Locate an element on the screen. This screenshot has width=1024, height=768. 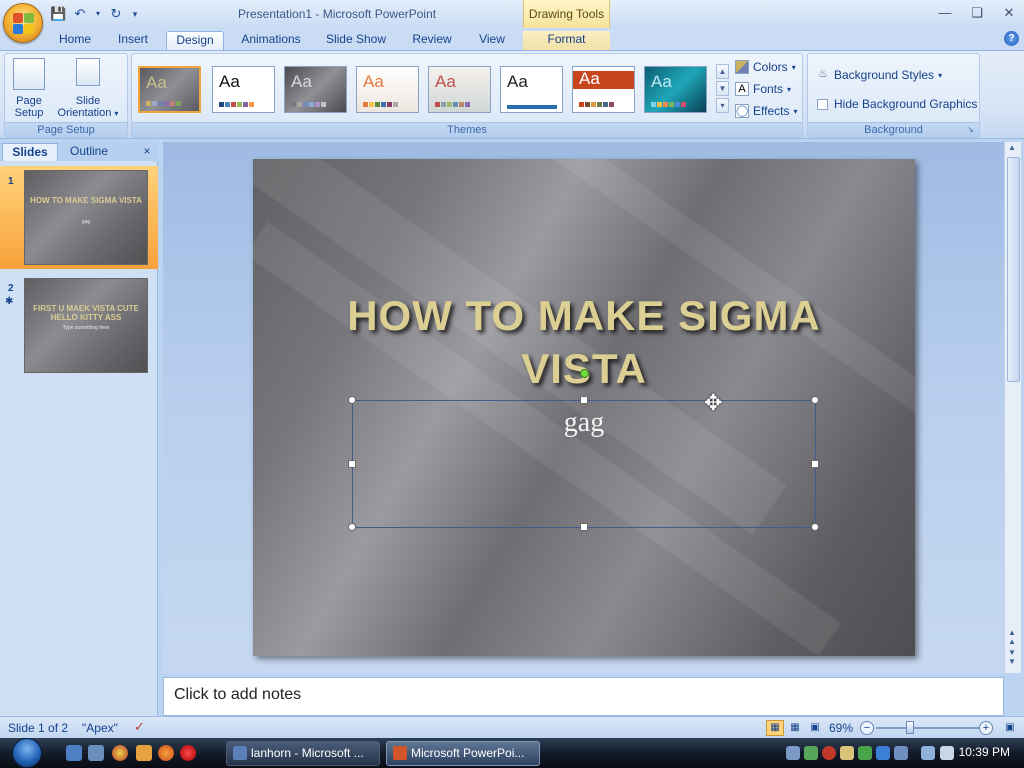
tab-animations: Animations is located at coordinates (271, 40).